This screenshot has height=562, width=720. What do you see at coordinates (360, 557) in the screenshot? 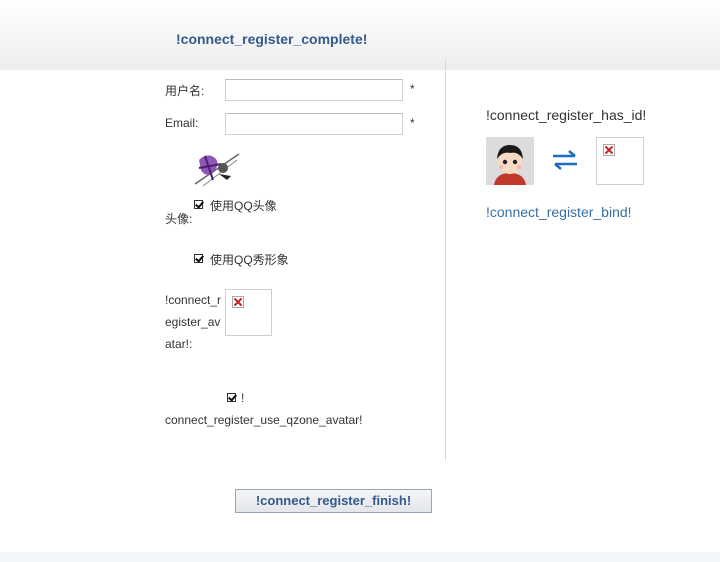
I see `page-footer-bar` at bounding box center [360, 557].